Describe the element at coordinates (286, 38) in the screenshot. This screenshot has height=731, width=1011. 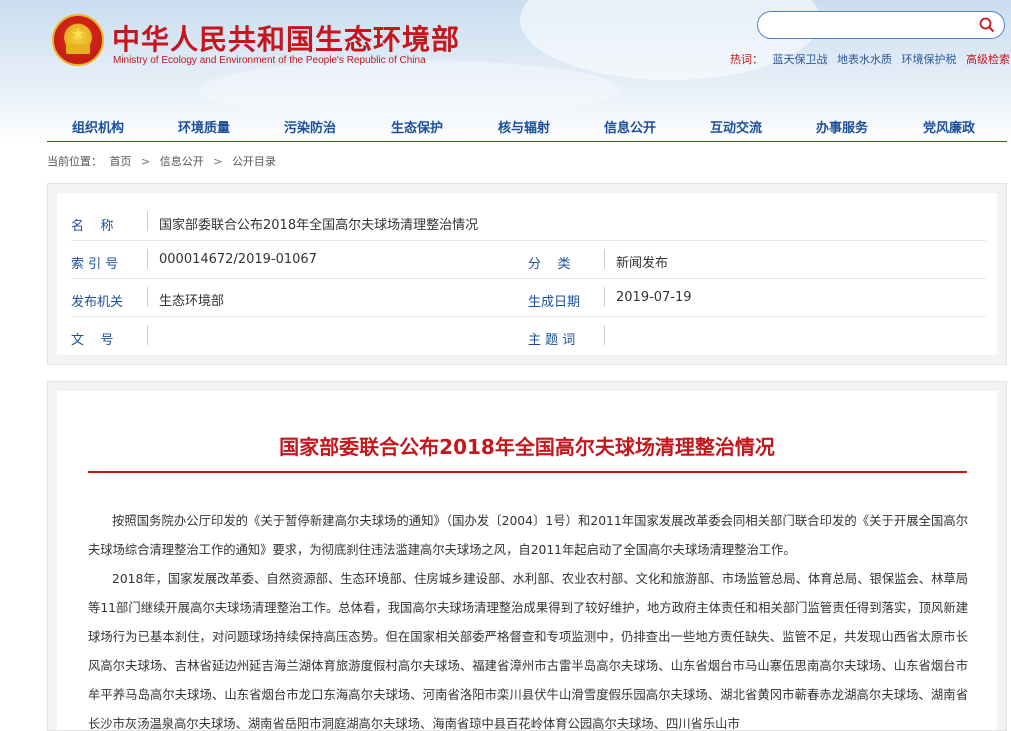
I see `site-title: 中华人民共和国生态环境部` at that location.